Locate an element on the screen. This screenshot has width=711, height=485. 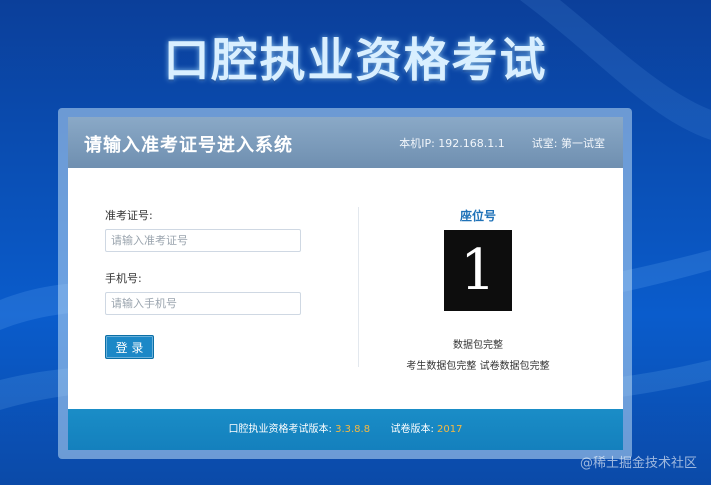
package-detail-status: 考生数据包完整 试卷数据包完整 is located at coordinates (478, 366).